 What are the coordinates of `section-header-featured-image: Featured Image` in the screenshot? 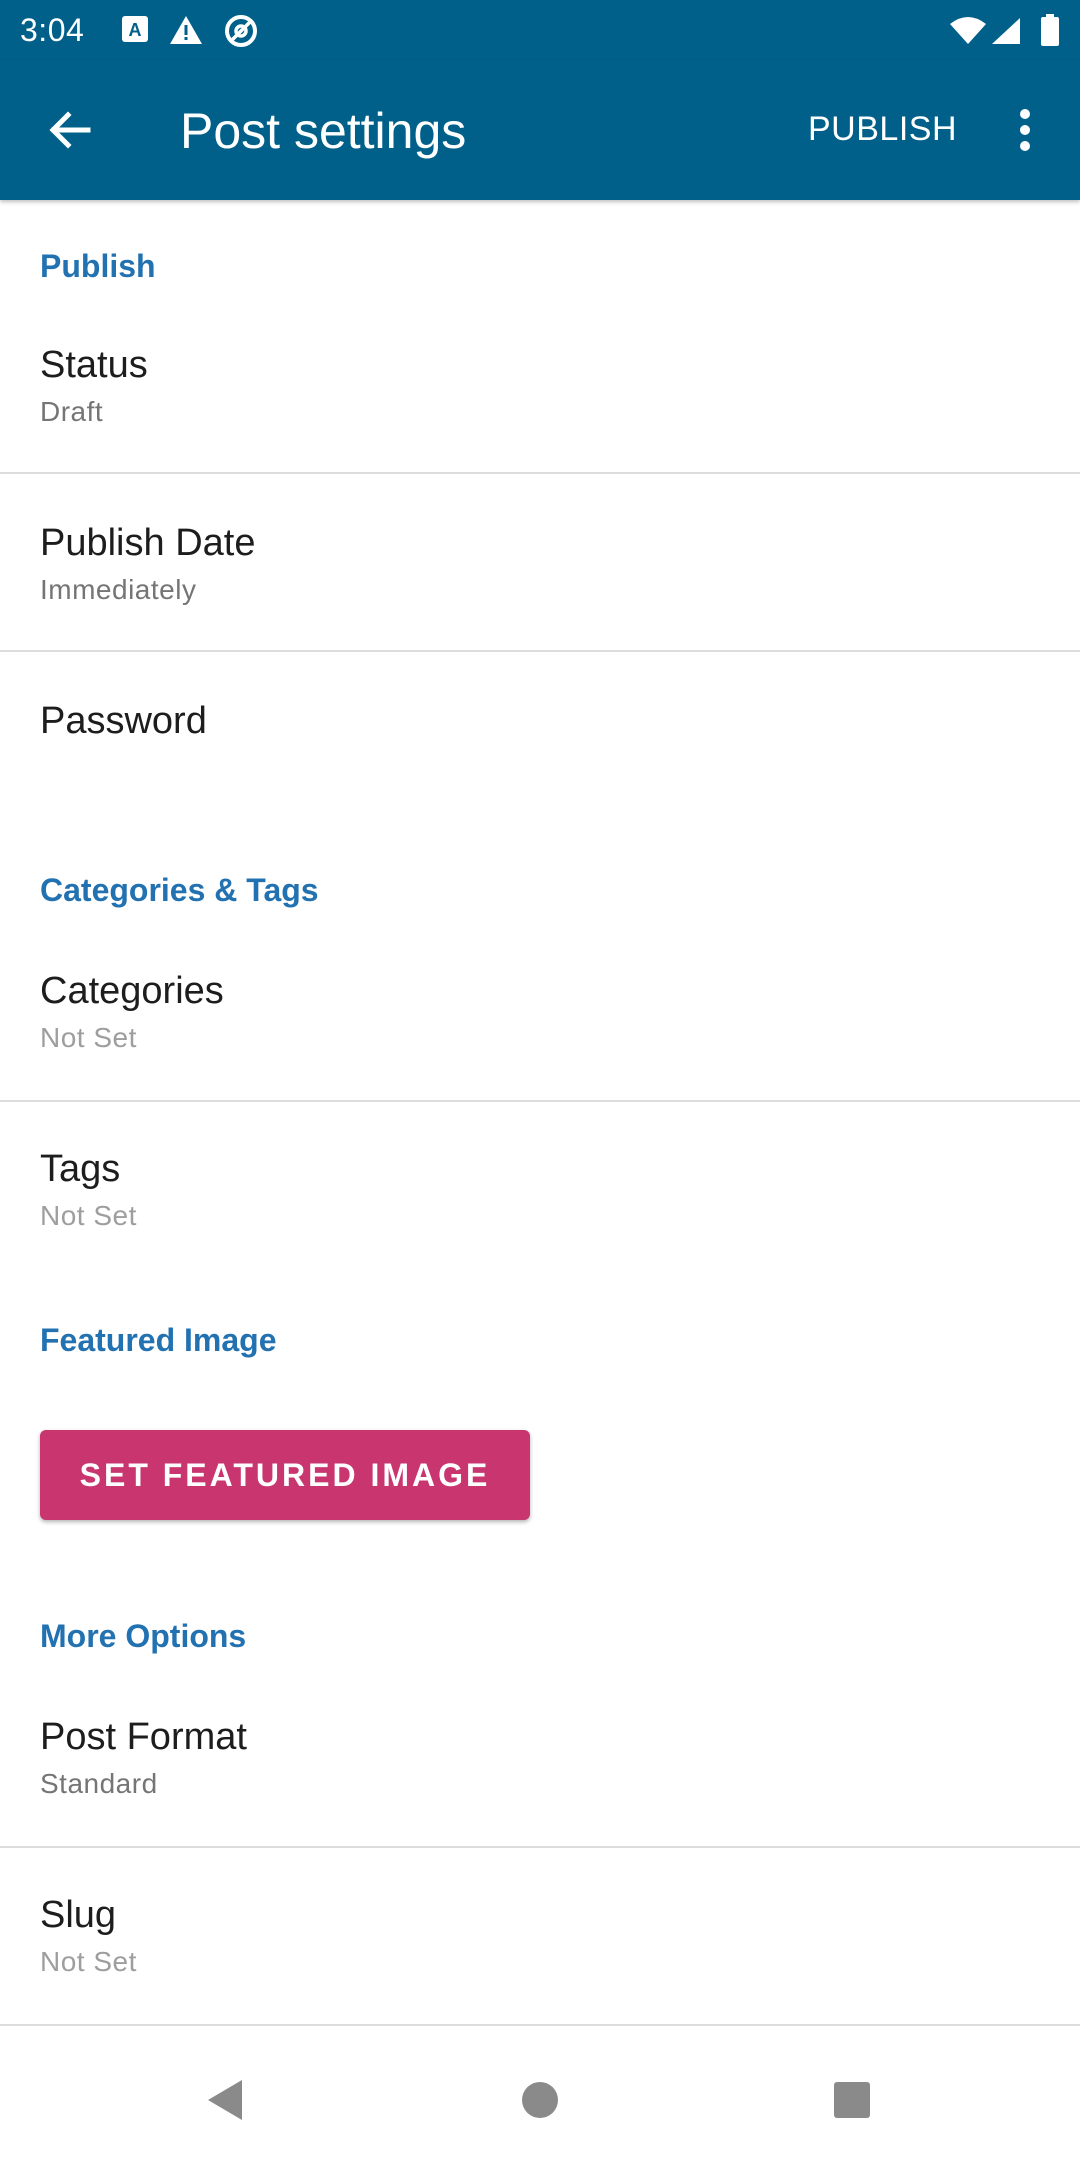 It's located at (158, 1340).